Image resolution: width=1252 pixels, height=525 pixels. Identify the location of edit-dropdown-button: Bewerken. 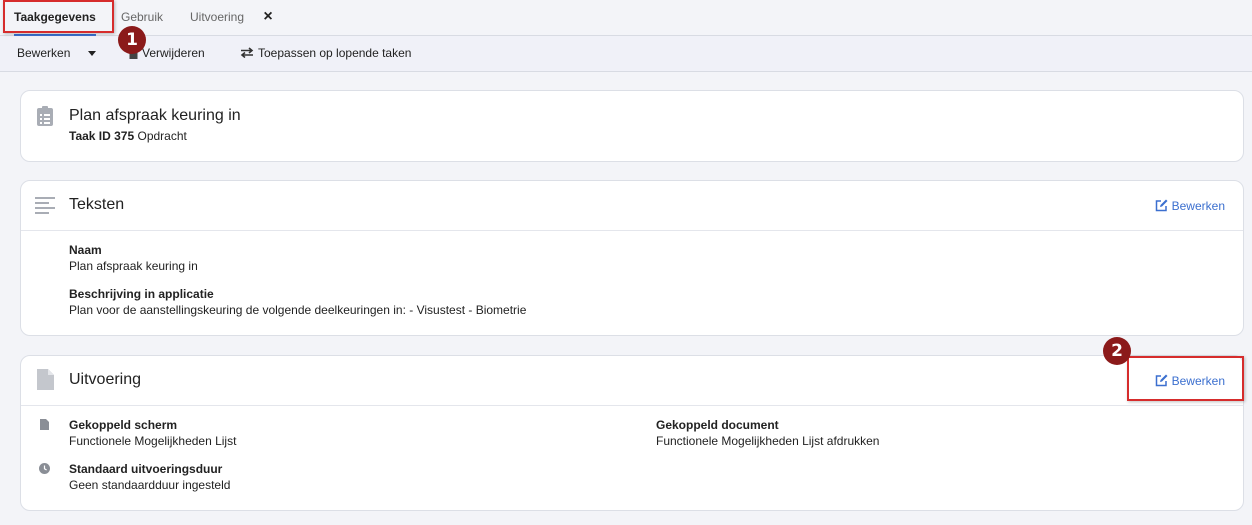
(56, 53).